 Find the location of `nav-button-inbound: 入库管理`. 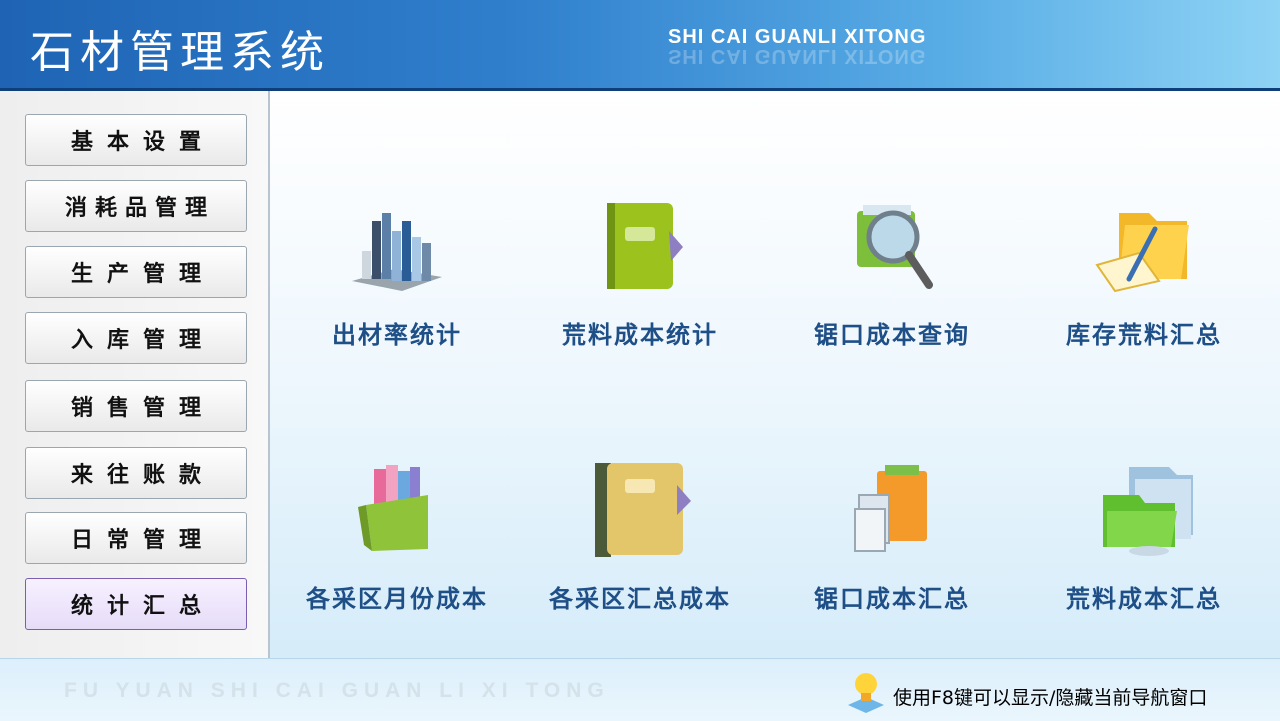

nav-button-inbound: 入库管理 is located at coordinates (136, 338).